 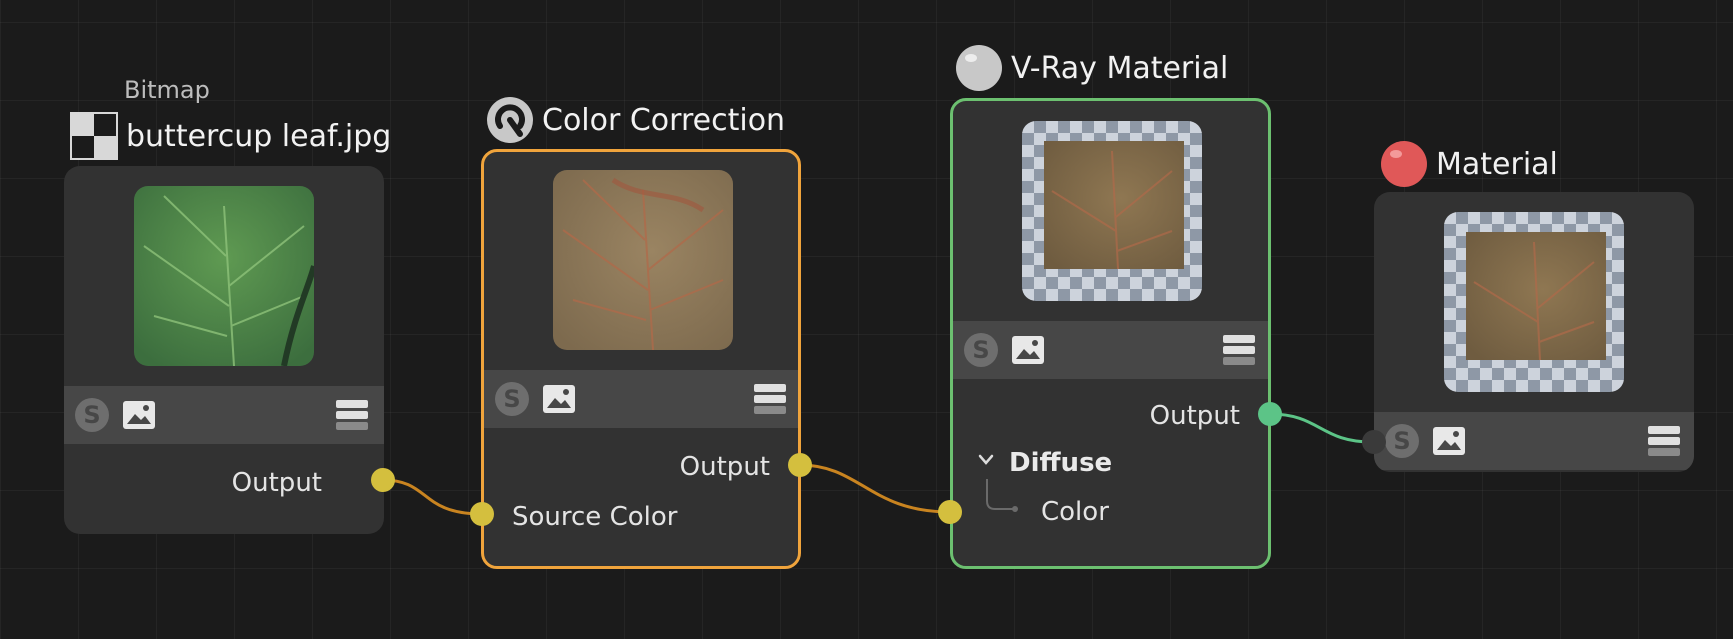 What do you see at coordinates (595, 517) in the screenshot?
I see `source-color-input-label: Source Color` at bounding box center [595, 517].